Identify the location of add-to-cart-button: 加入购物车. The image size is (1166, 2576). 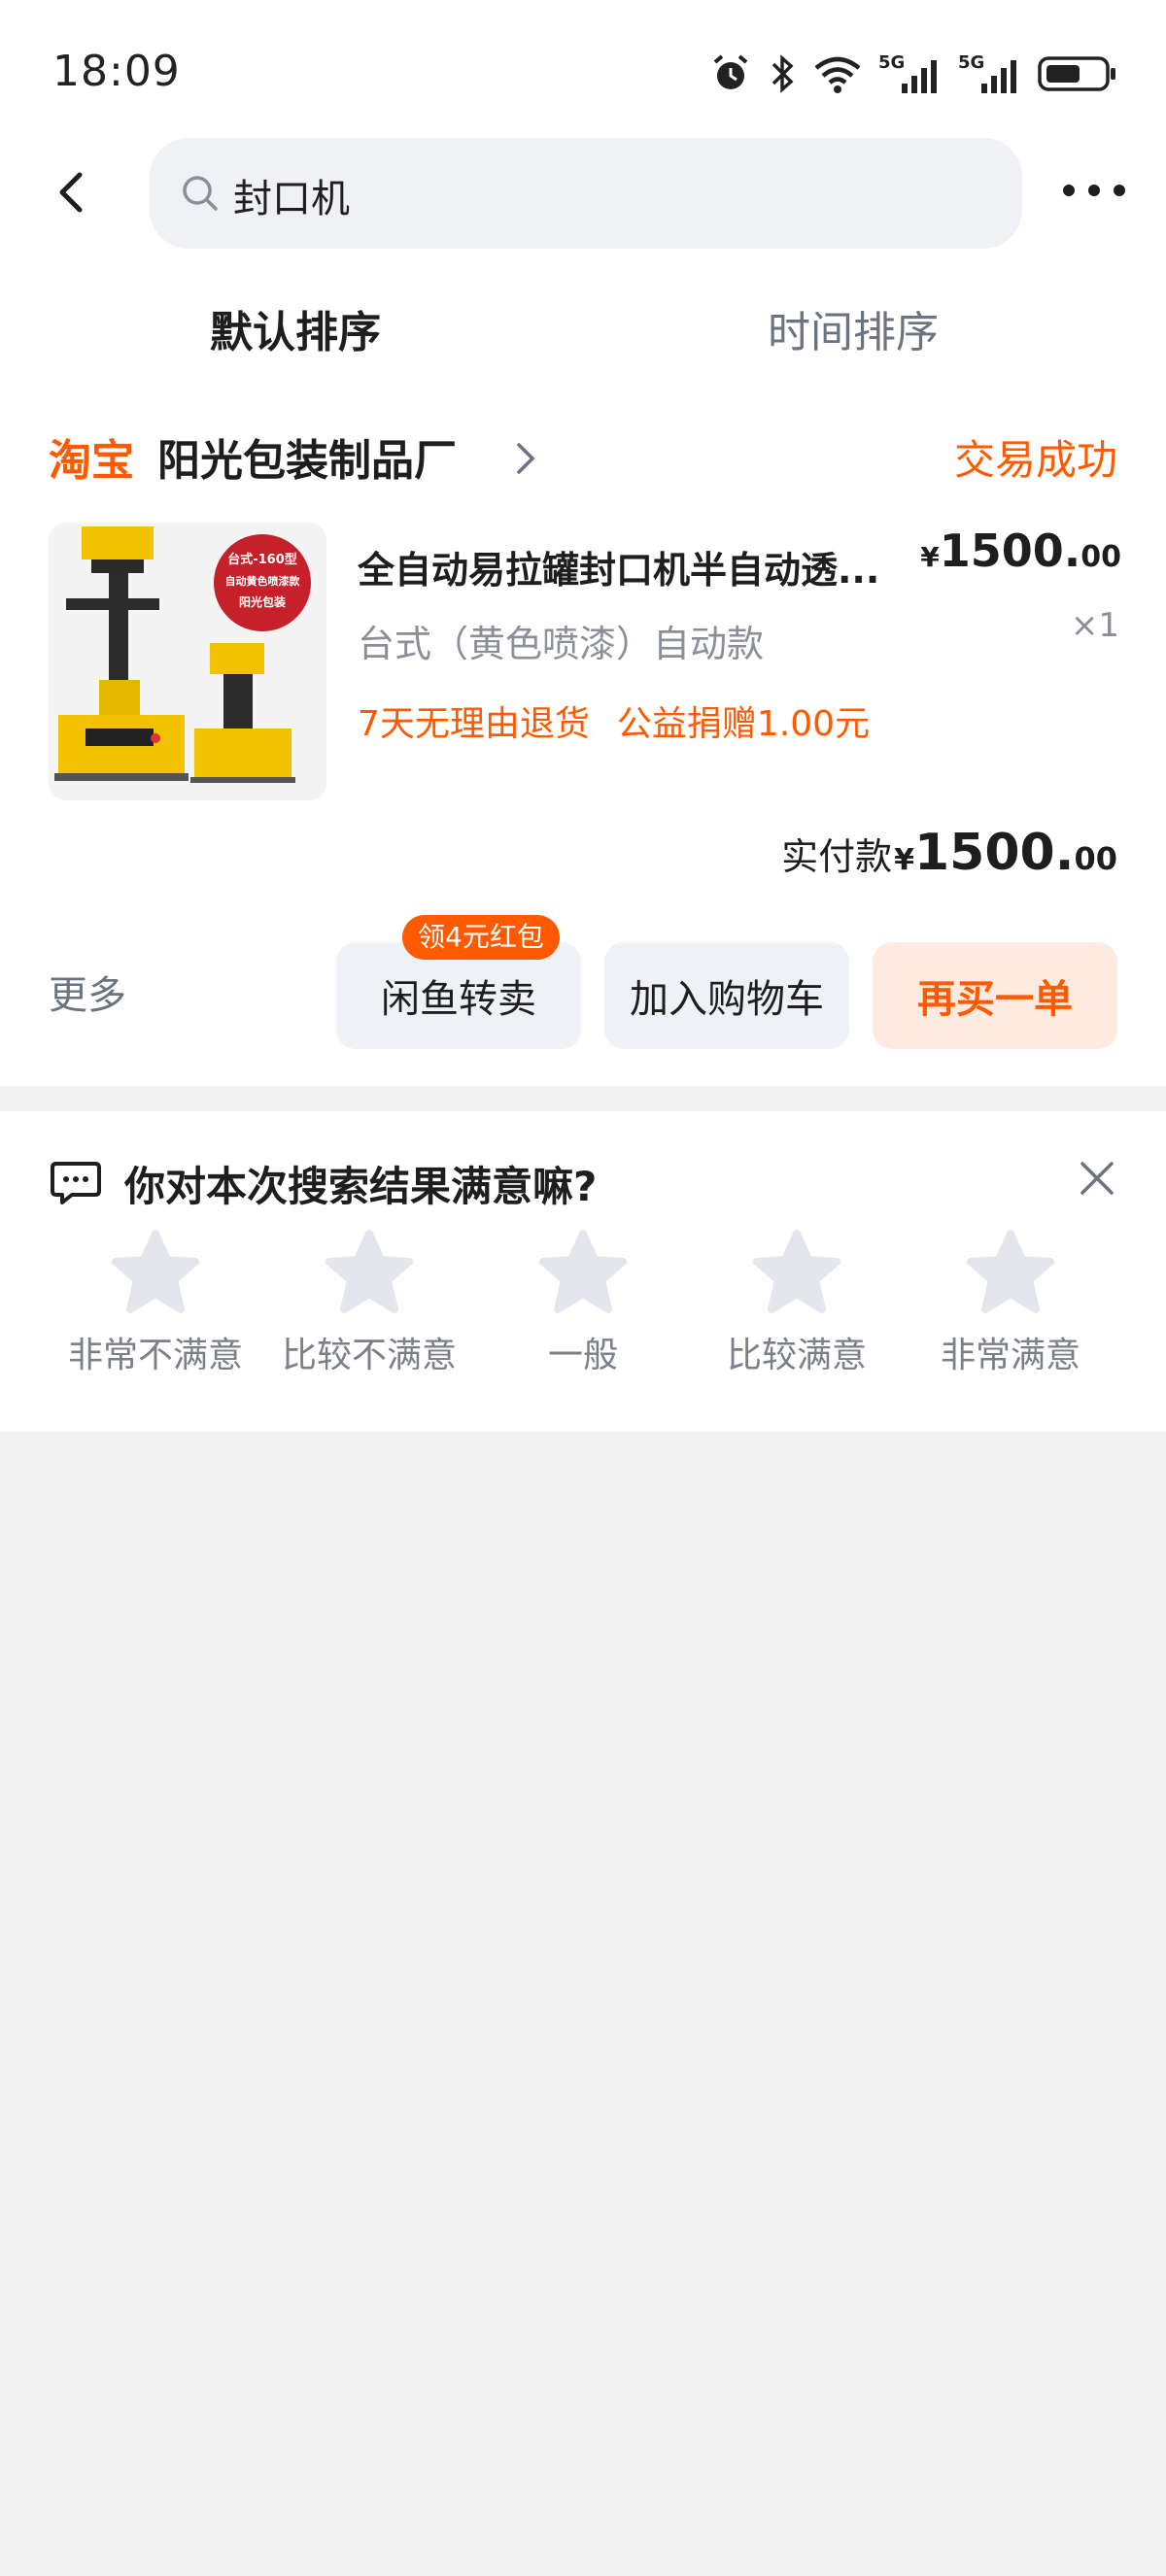
(726, 995).